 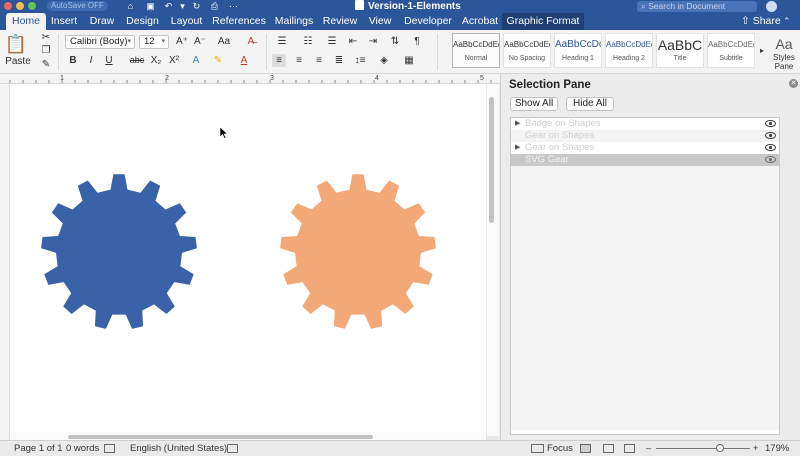 I want to click on align-left-icon: ≡, so click(x=279, y=60).